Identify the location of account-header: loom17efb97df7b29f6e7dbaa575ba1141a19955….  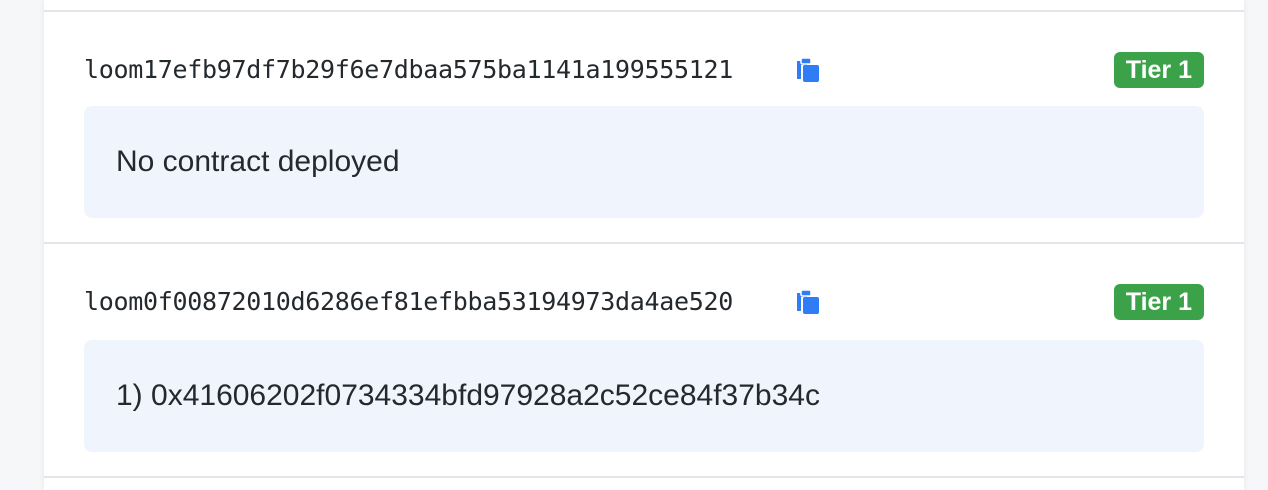
(644, 70).